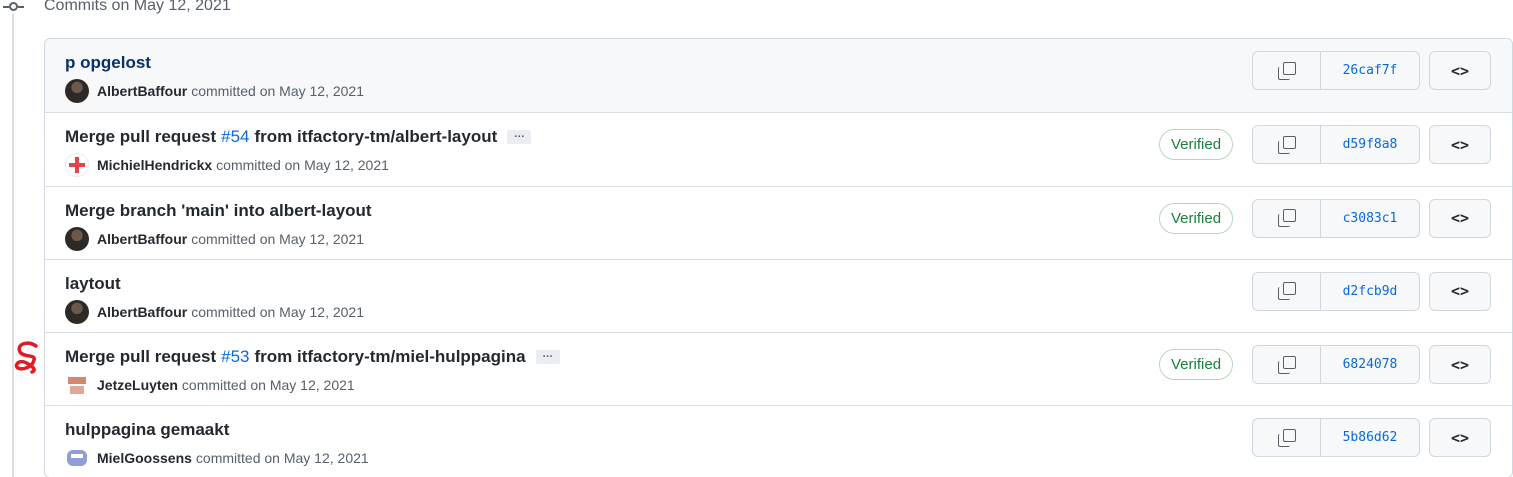  I want to click on commit-sha-group: c3083c1, so click(1336, 218).